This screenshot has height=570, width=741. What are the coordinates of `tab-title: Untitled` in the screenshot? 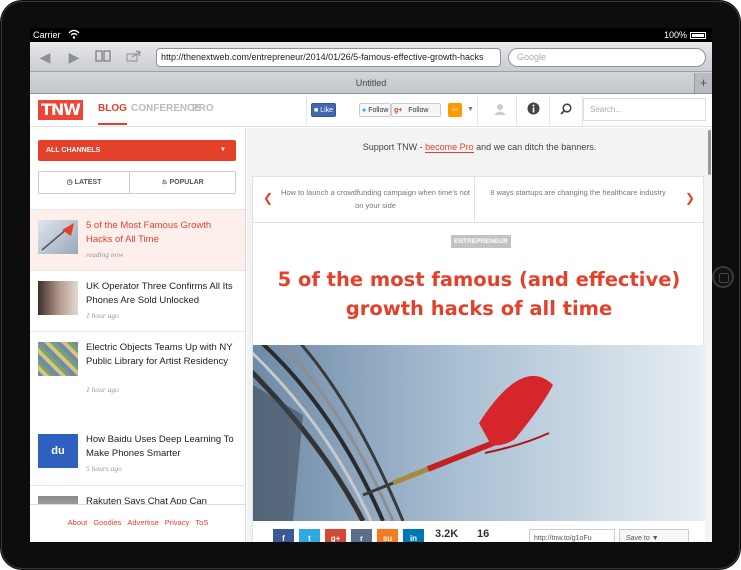 It's located at (371, 83).